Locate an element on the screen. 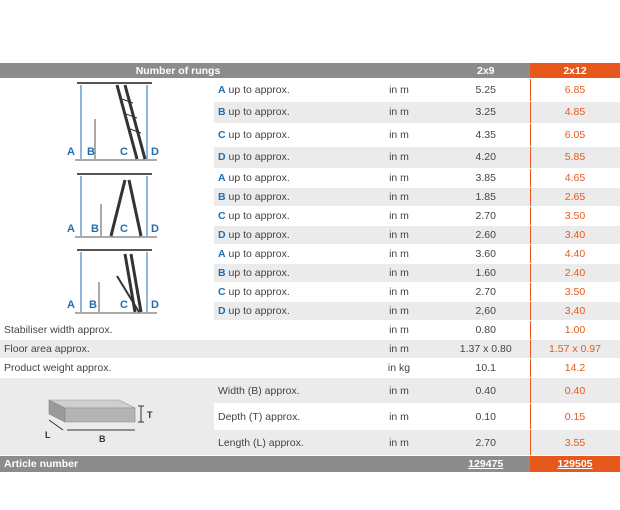 This screenshot has width=620, height=510. package-box-icon: T L B is located at coordinates (99, 421).